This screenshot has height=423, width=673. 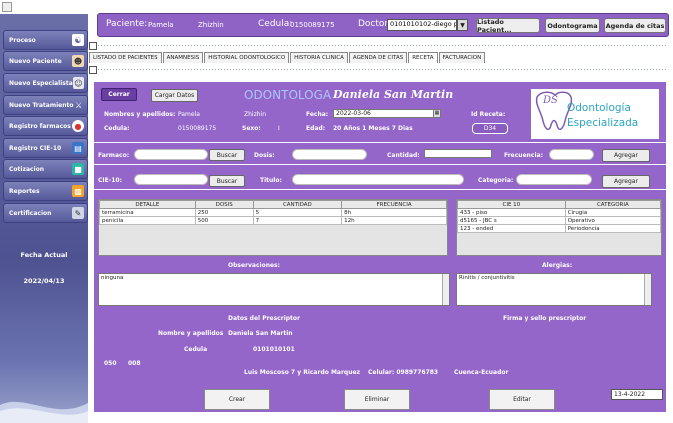 I want to click on cantidad-spinner, so click(x=458, y=153).